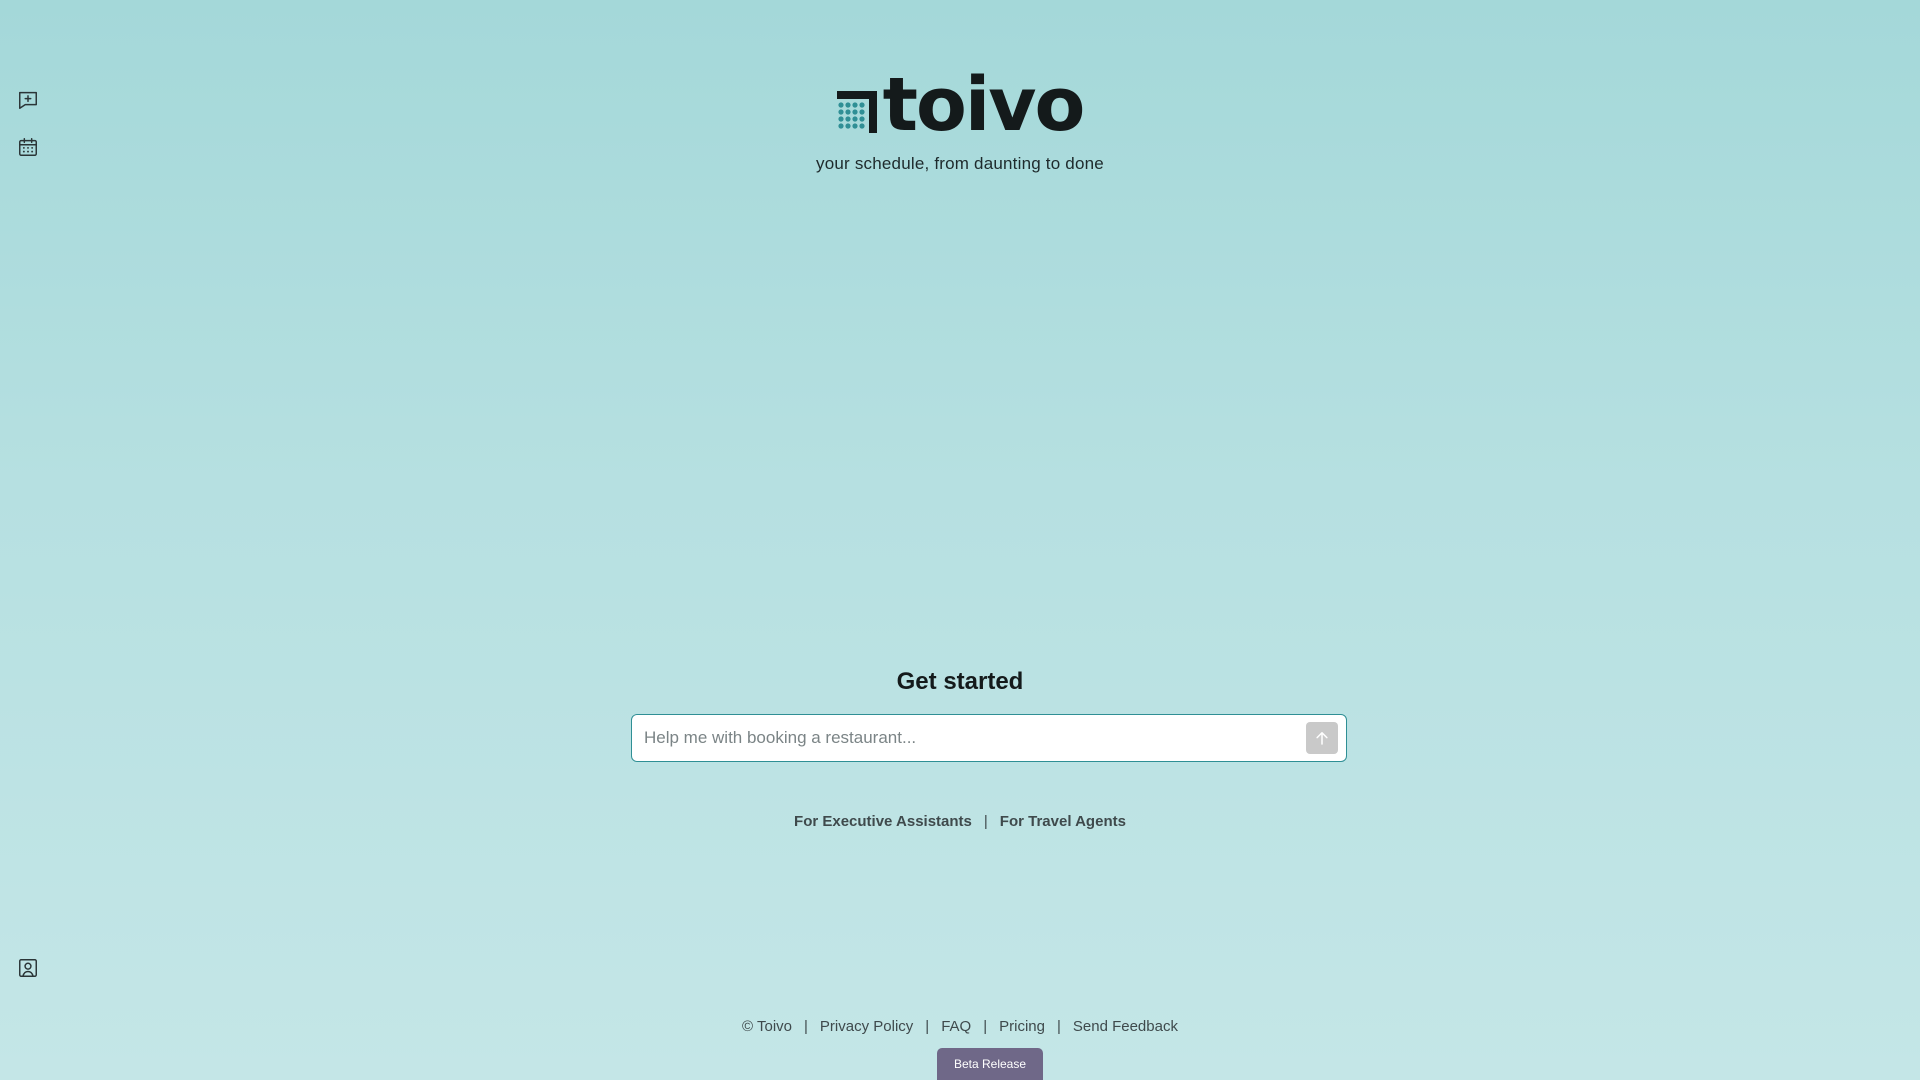 Image resolution: width=1920 pixels, height=1080 pixels. I want to click on arrow-up-icon, so click(1322, 738).